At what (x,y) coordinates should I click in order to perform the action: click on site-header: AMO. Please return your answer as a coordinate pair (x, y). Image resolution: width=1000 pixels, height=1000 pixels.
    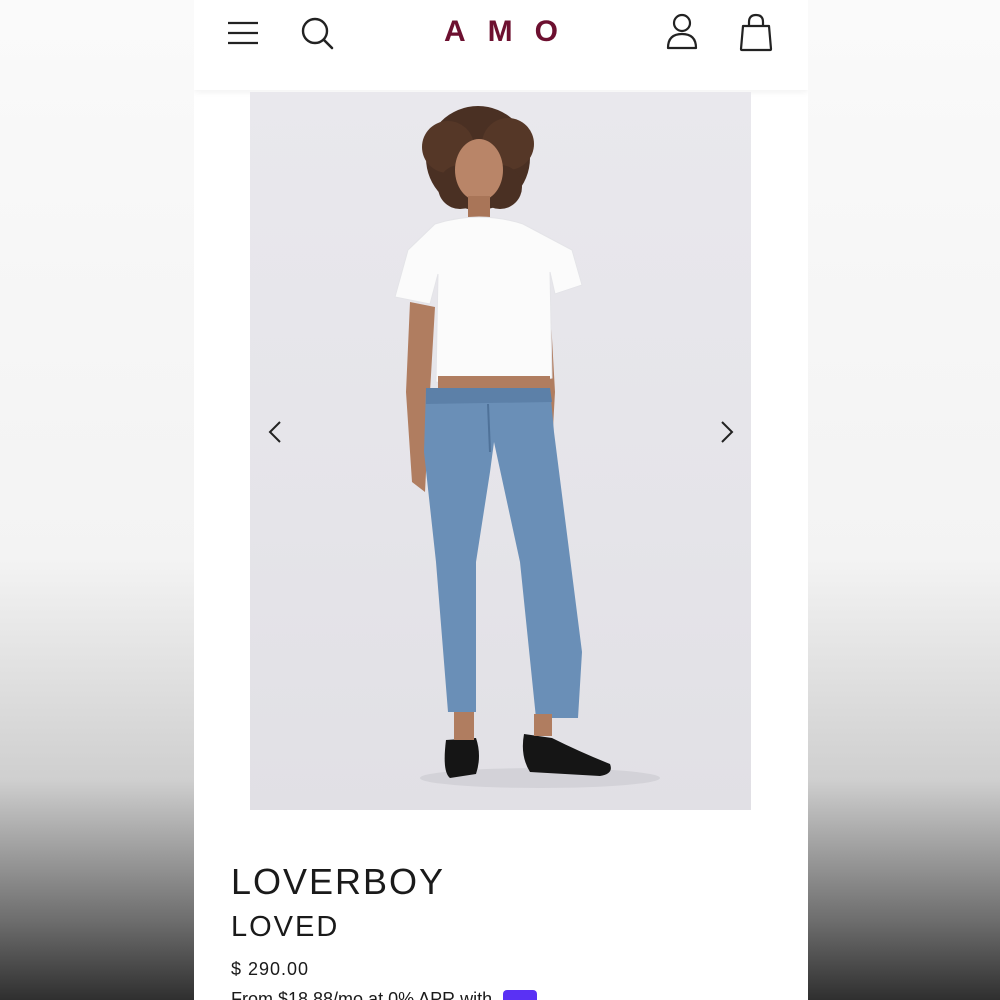
    Looking at the image, I should click on (501, 45).